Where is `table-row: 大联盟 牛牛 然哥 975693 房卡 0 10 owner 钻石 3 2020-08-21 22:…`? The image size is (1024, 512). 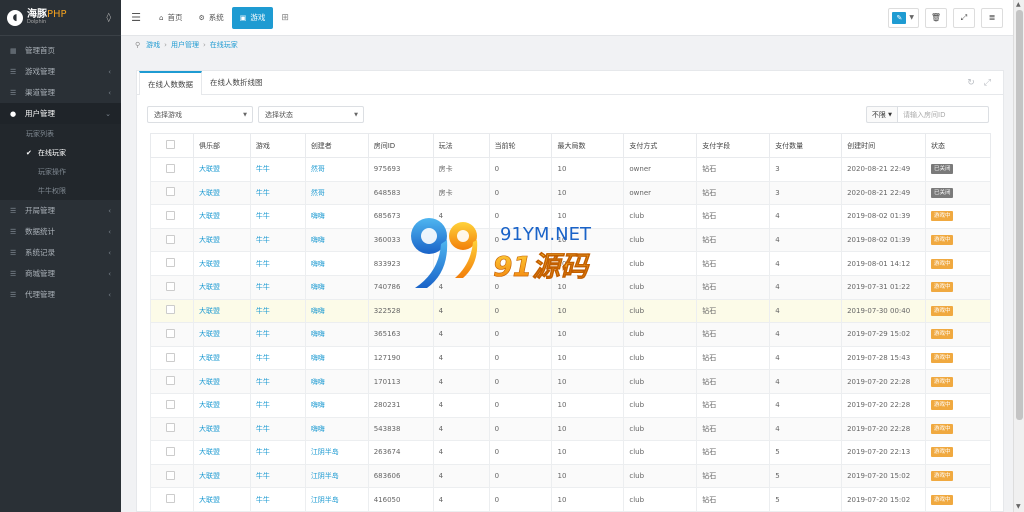 table-row: 大联盟 牛牛 然哥 975693 房卡 0 10 owner 钻石 3 2020-08-21 22:… is located at coordinates (571, 169).